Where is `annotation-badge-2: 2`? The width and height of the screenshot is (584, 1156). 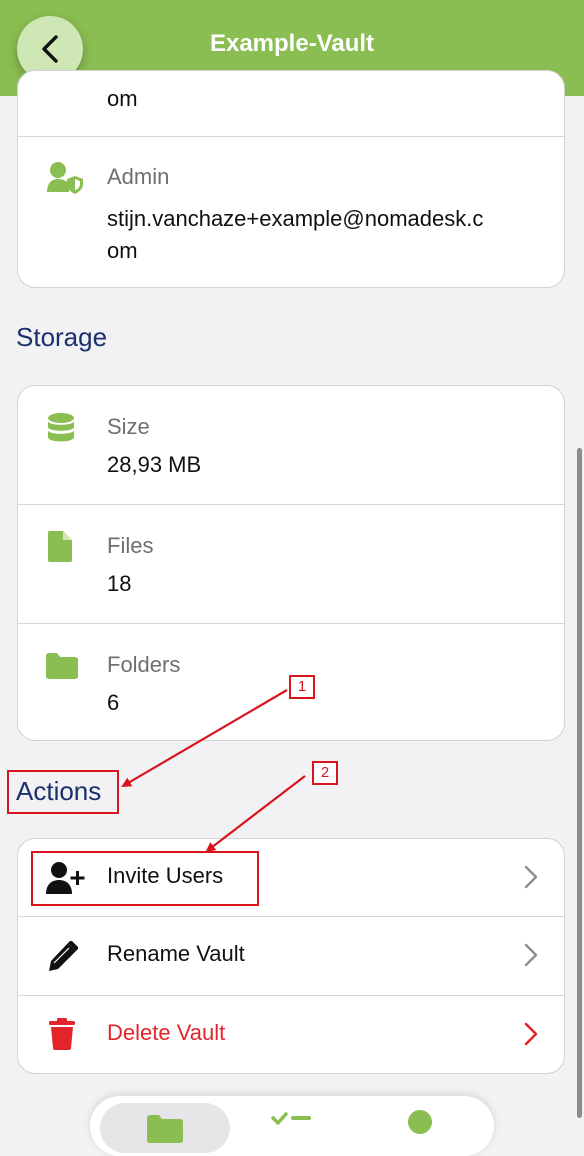 annotation-badge-2: 2 is located at coordinates (325, 773).